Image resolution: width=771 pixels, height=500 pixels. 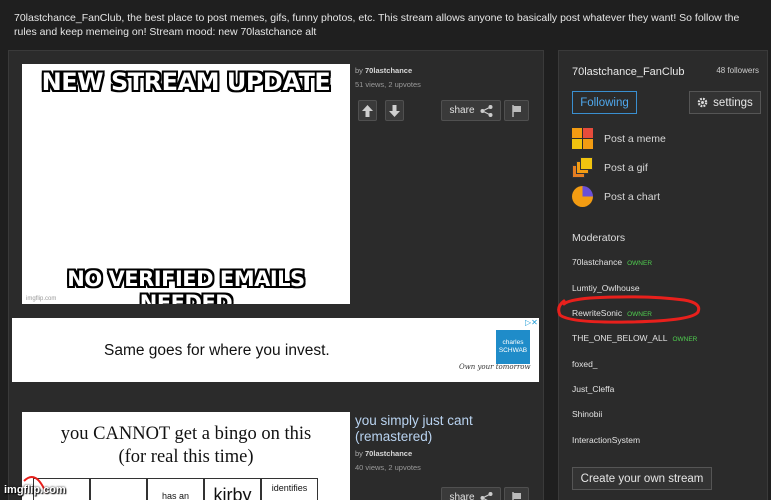 I want to click on post-chart-label: Post a chart, so click(x=632, y=196).